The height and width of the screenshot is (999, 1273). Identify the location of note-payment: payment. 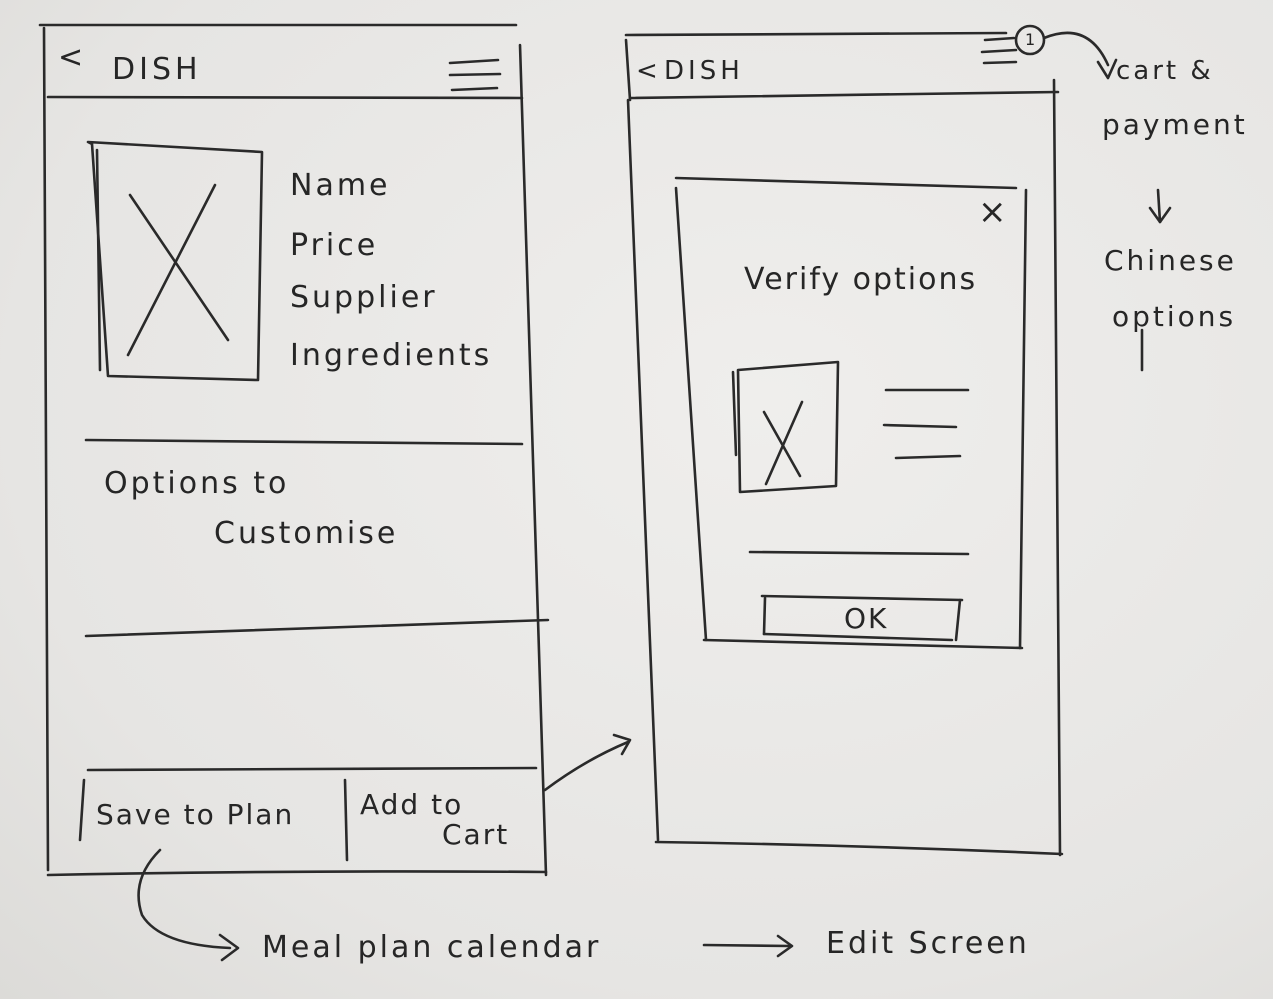
(1175, 124).